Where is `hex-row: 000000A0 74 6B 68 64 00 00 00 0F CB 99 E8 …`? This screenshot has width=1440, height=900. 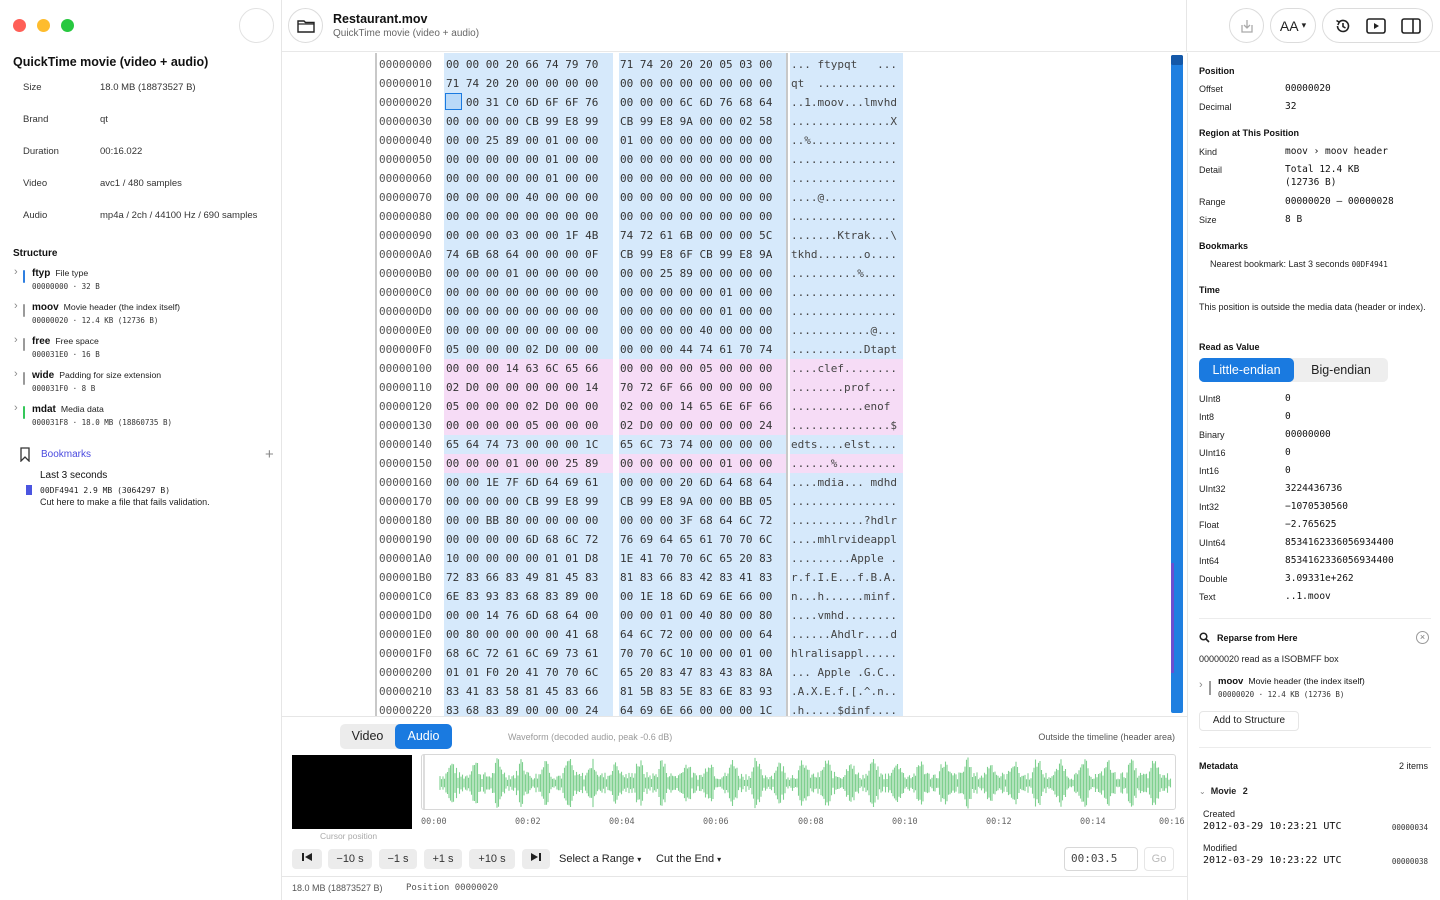 hex-row: 000000A0 74 6B 68 64 00 00 00 0F CB 99 E8 … is located at coordinates (734, 254).